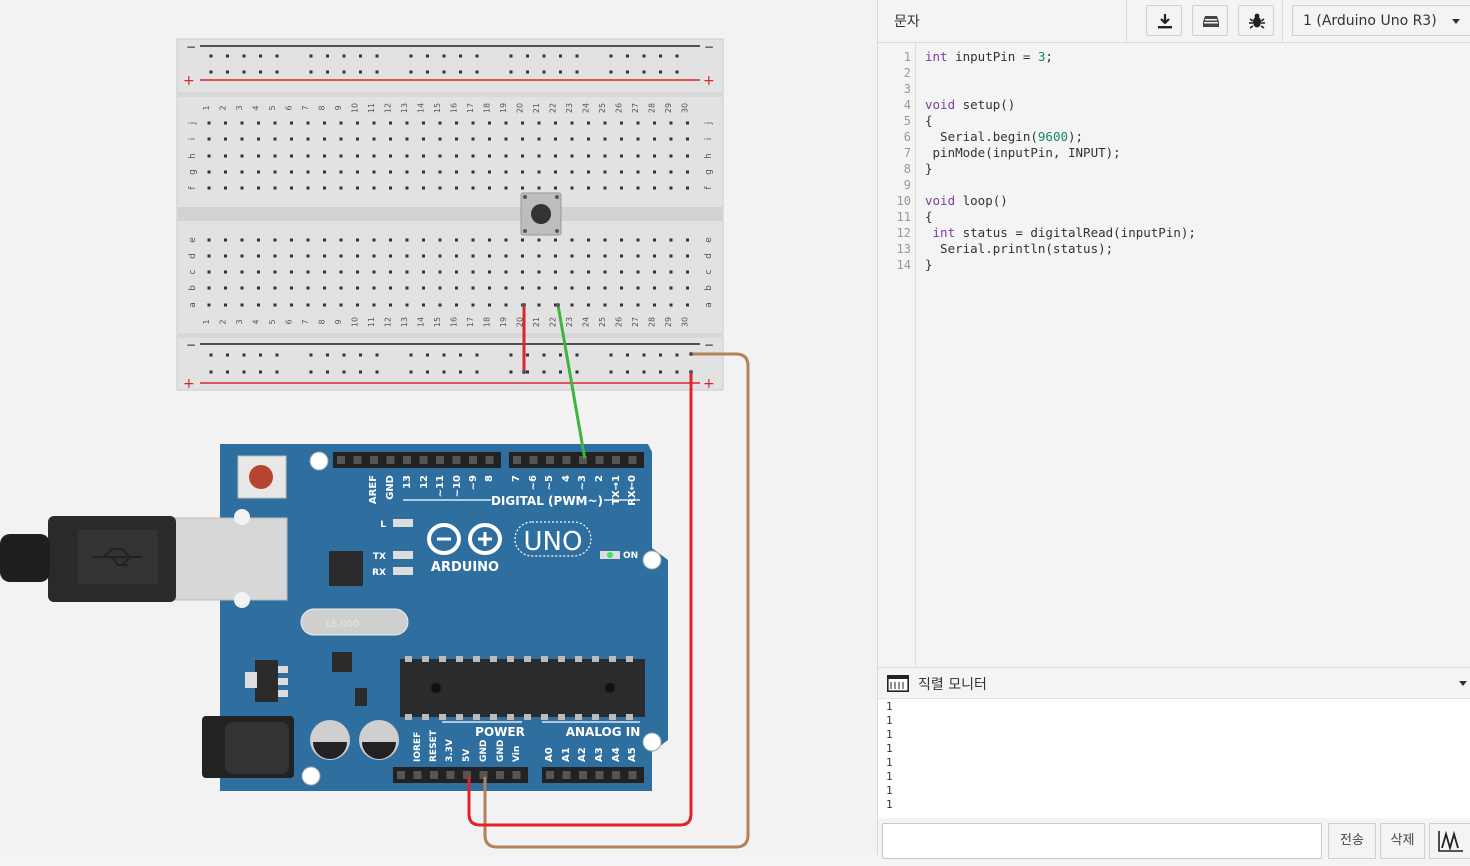 This screenshot has width=1470, height=866. Describe the element at coordinates (388, 322) in the screenshot. I see `column-number: 12` at that location.